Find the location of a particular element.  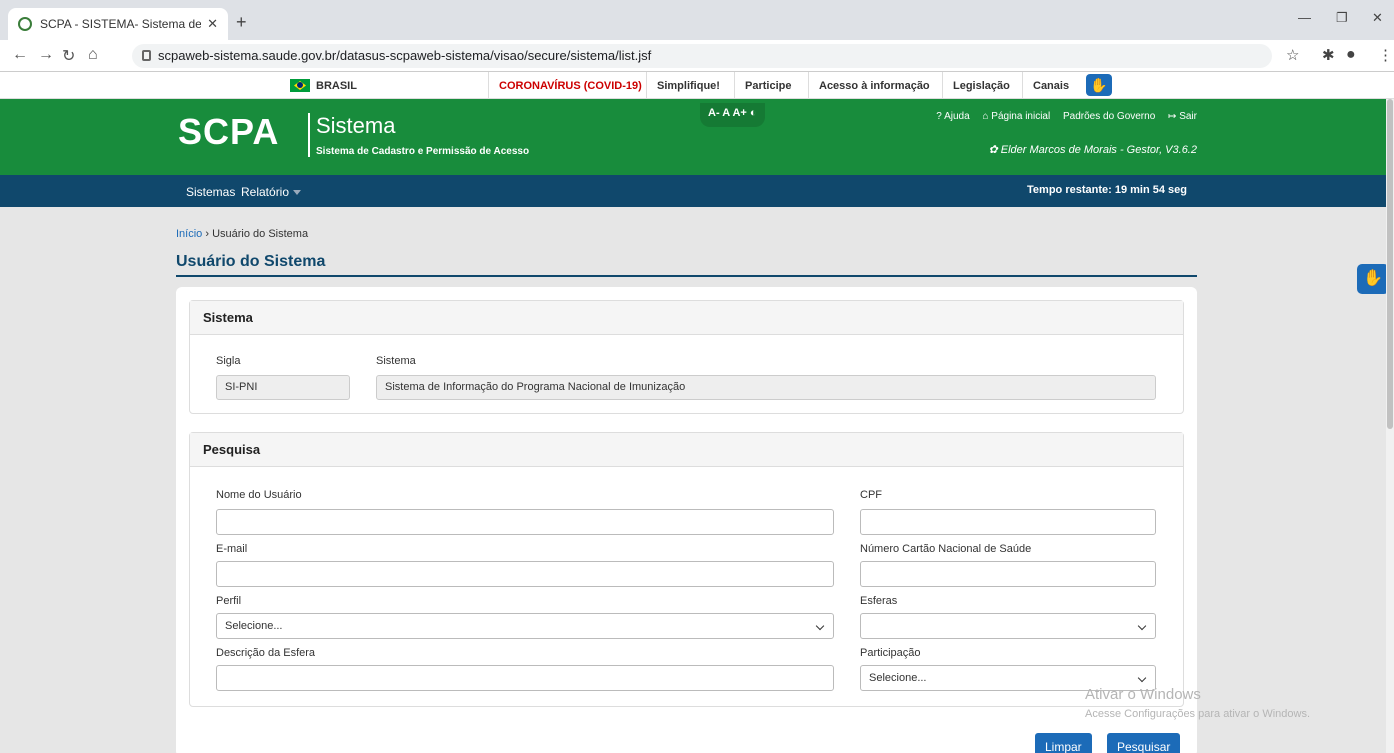

tab-title: SCPA - SISTEMA- Sistema de Cad is located at coordinates (121, 24).